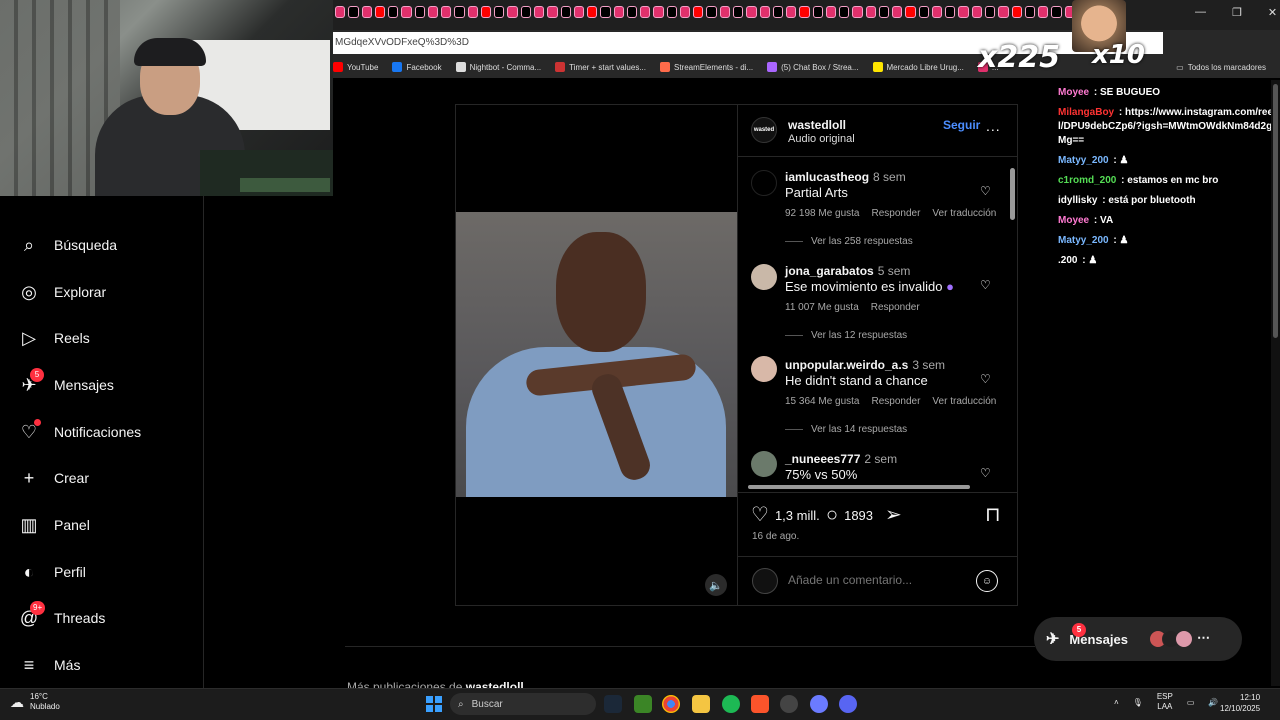 The width and height of the screenshot is (1280, 720). Describe the element at coordinates (731, 704) in the screenshot. I see `spotify-icon` at that location.